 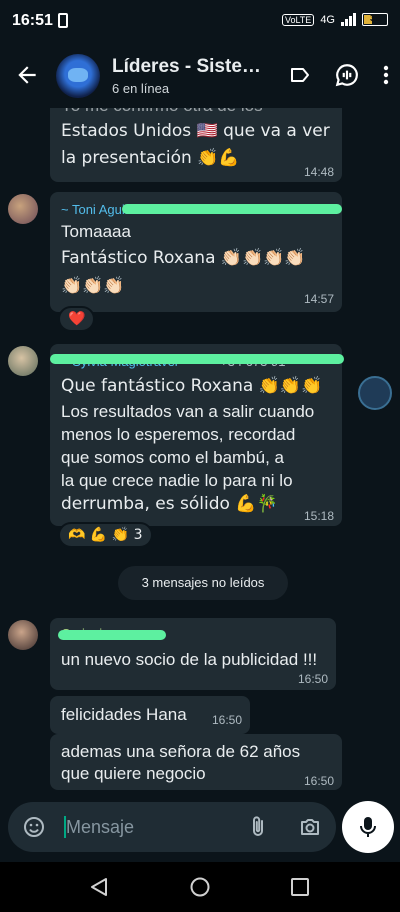 What do you see at coordinates (34, 827) in the screenshot?
I see `sticker-icon` at bounding box center [34, 827].